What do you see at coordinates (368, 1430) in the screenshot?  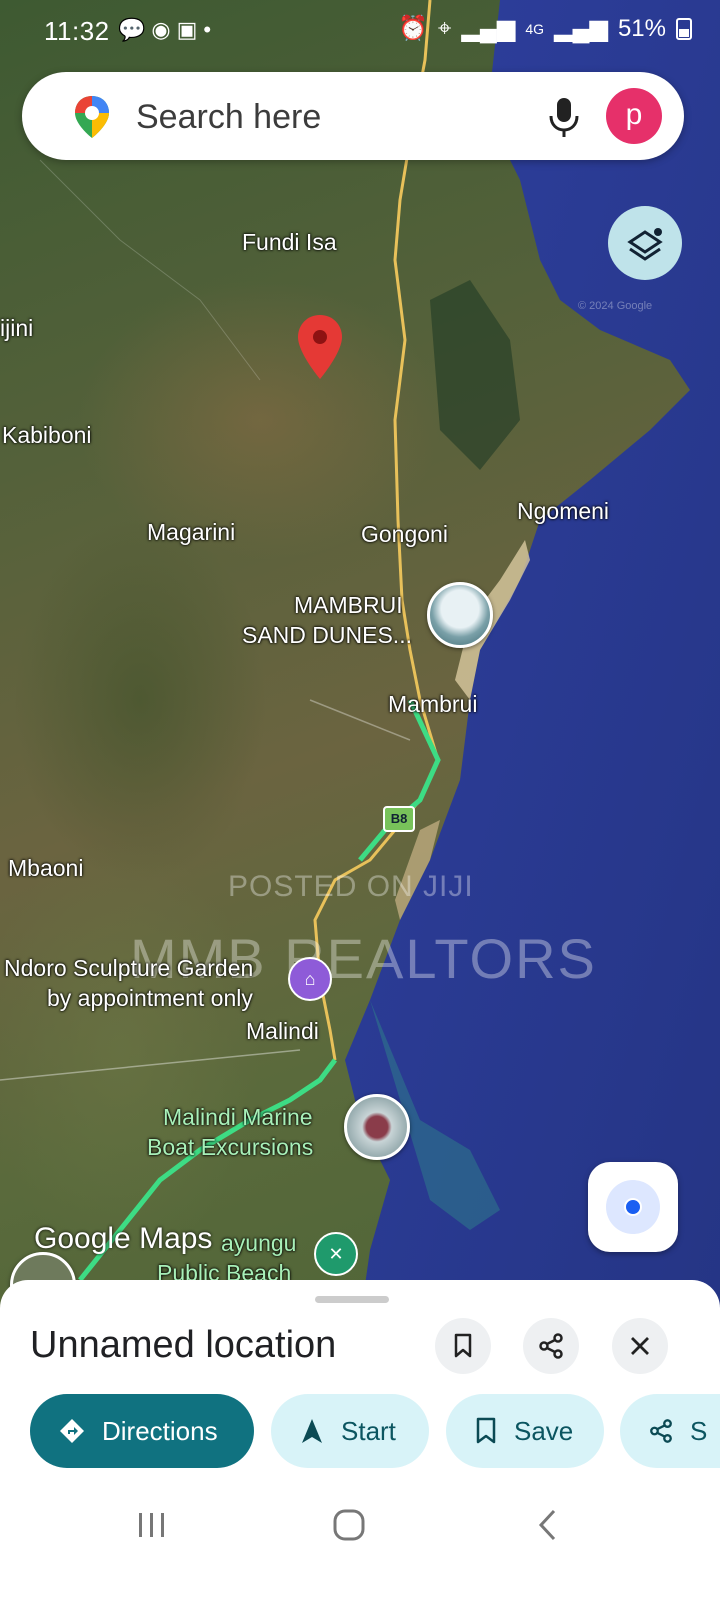 I see `start-label: Start` at bounding box center [368, 1430].